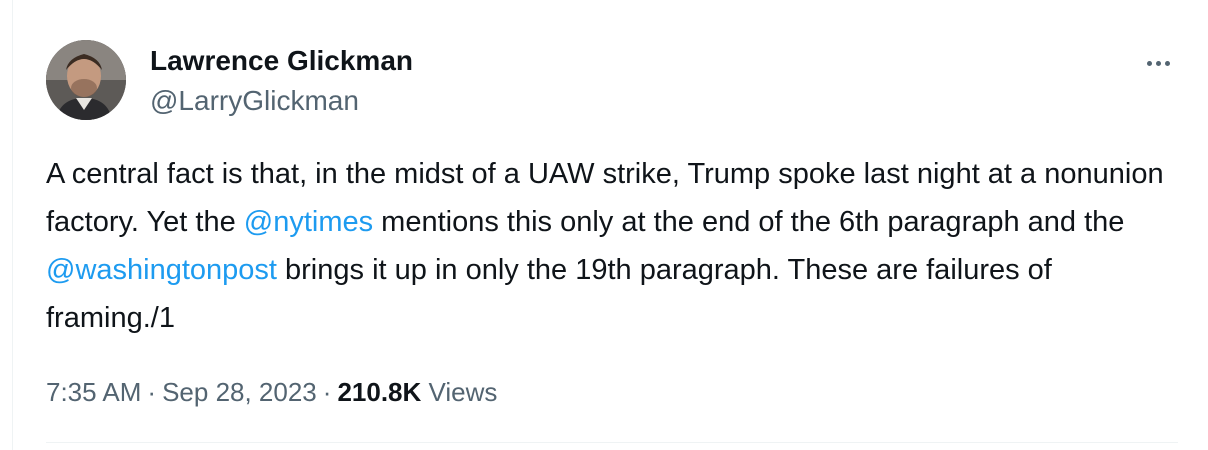  I want to click on views-label: Views, so click(463, 392).